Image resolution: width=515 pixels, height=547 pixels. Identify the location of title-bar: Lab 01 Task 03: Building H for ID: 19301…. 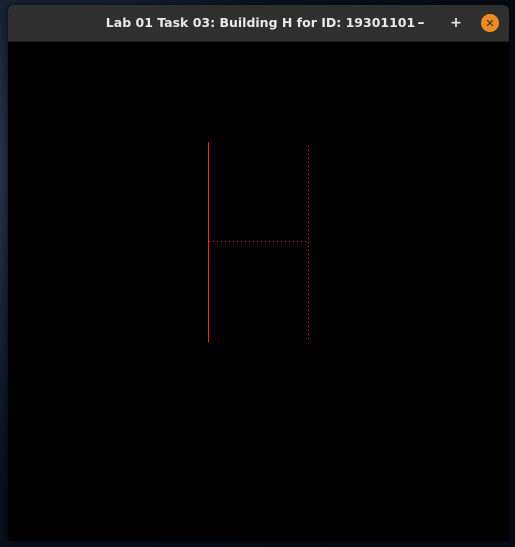
(258, 23).